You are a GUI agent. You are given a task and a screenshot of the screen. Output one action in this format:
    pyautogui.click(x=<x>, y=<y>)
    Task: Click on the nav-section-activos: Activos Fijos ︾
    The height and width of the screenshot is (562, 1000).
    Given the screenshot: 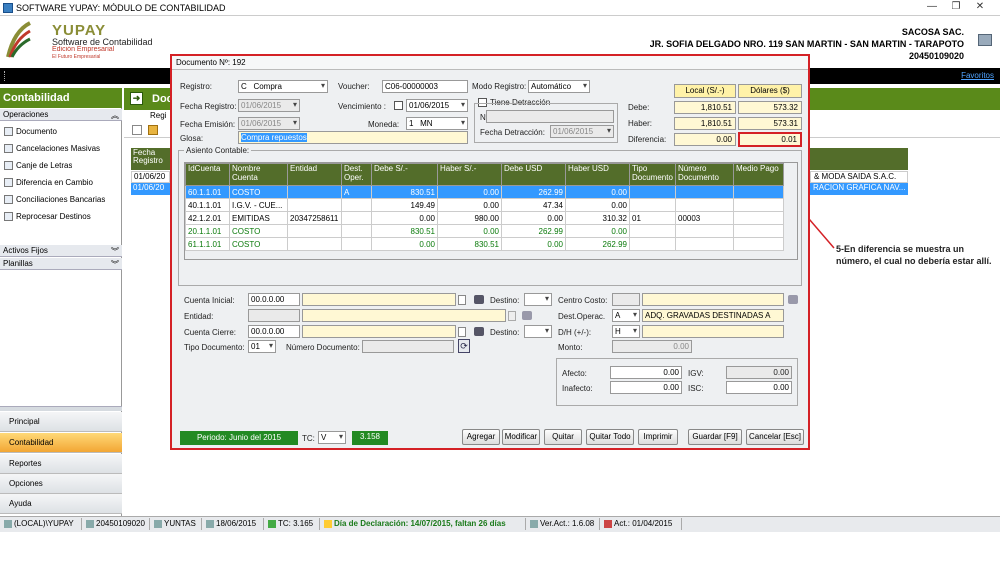 What is the action you would take?
    pyautogui.click(x=61, y=251)
    